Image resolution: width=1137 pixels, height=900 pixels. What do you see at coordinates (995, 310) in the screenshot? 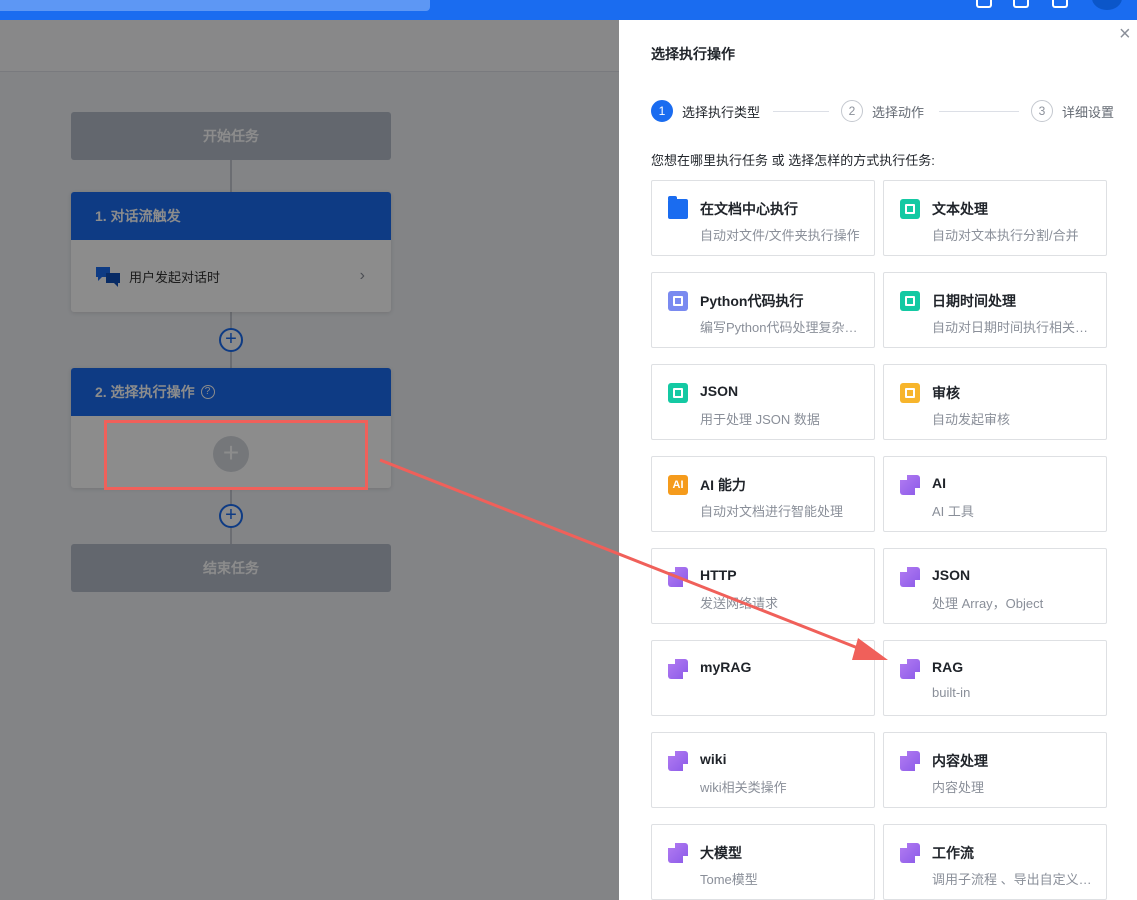
I see `action-type-card: 日期时间处理自动对日期时间执行相关操作` at bounding box center [995, 310].